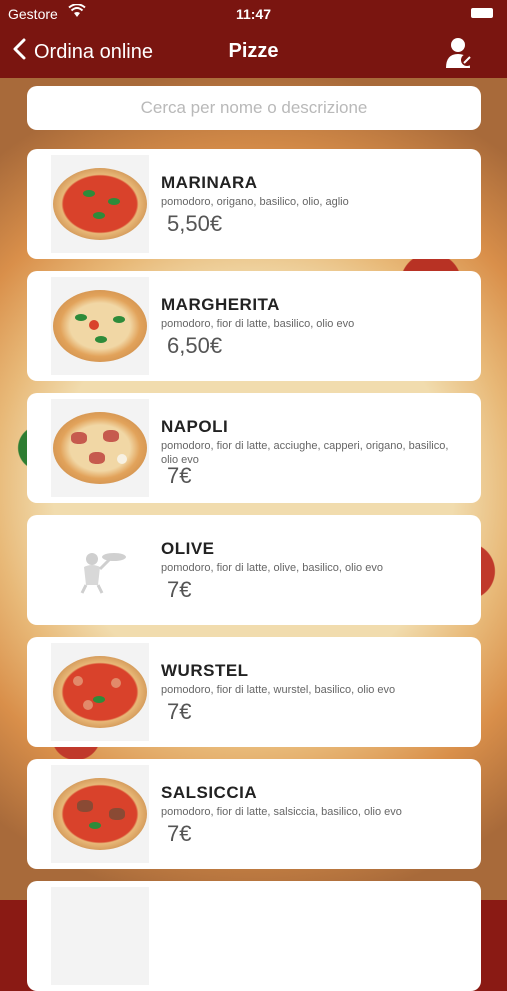 The height and width of the screenshot is (991, 507). Describe the element at coordinates (195, 345) in the screenshot. I see `item-price: 6,50€` at that location.